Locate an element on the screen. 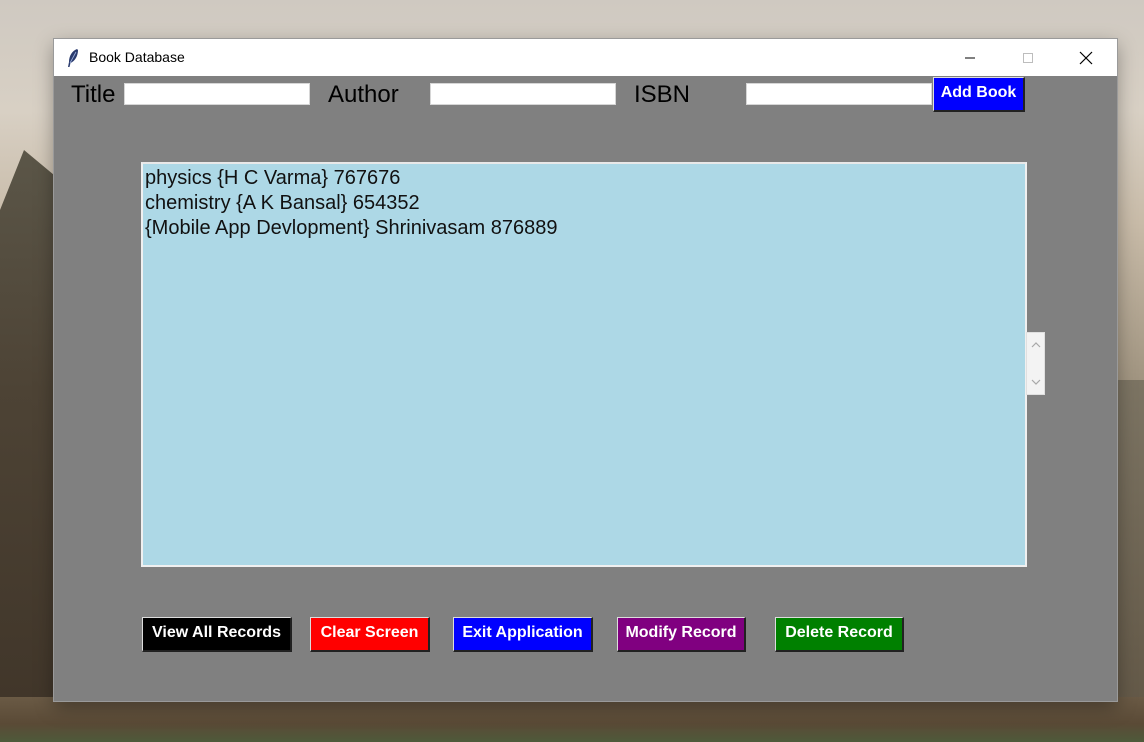 This screenshot has width=1144, height=742. minimize-button is located at coordinates (970, 57).